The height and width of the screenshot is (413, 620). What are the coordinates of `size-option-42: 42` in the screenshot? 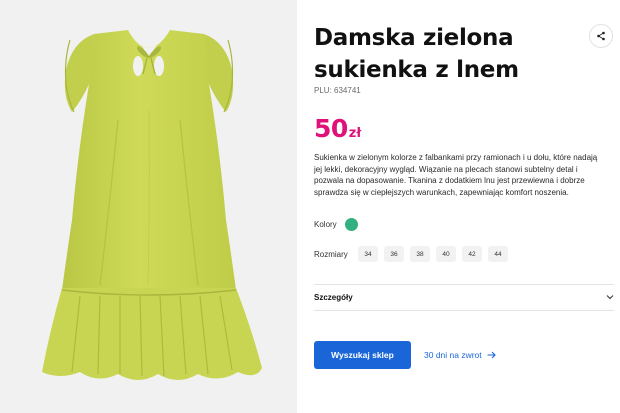 It's located at (472, 254).